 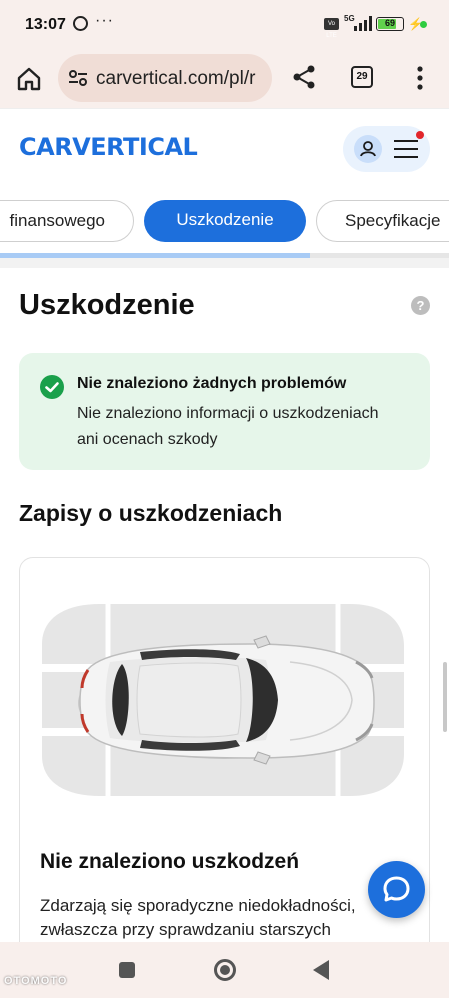 I want to click on help-icon: ?, so click(x=420, y=305).